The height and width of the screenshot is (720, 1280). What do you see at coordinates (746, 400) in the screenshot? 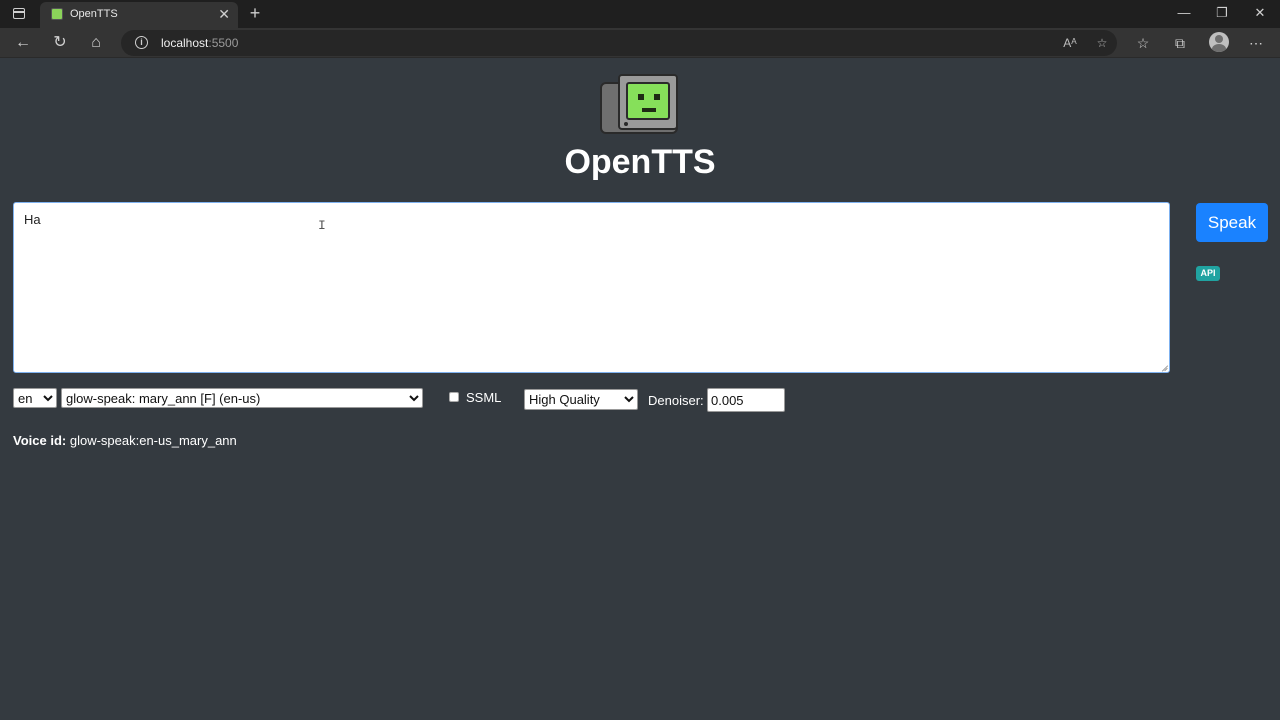
I see `denoiser-input` at bounding box center [746, 400].